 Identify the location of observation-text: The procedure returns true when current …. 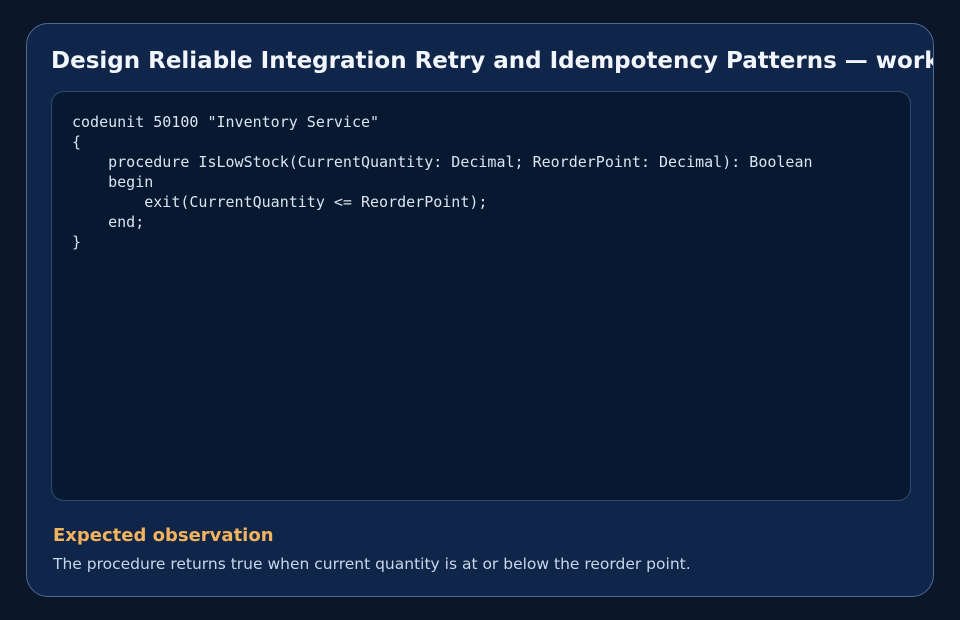
(372, 564).